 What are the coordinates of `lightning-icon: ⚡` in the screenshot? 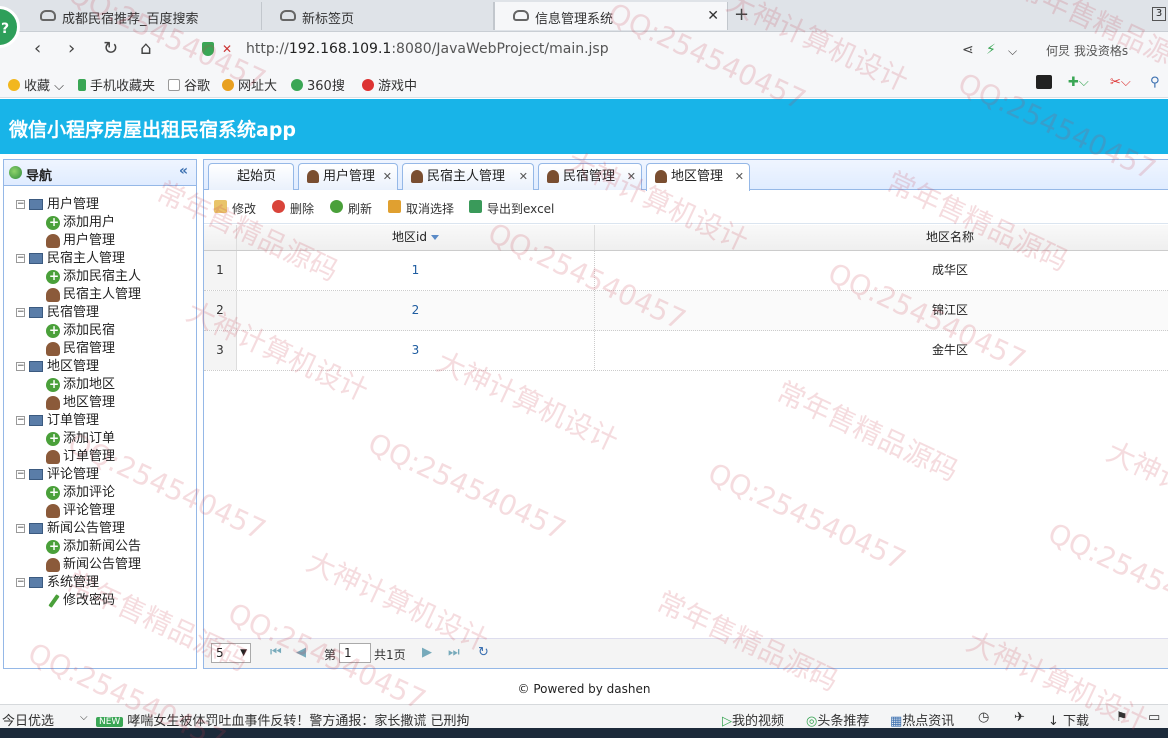 It's located at (991, 50).